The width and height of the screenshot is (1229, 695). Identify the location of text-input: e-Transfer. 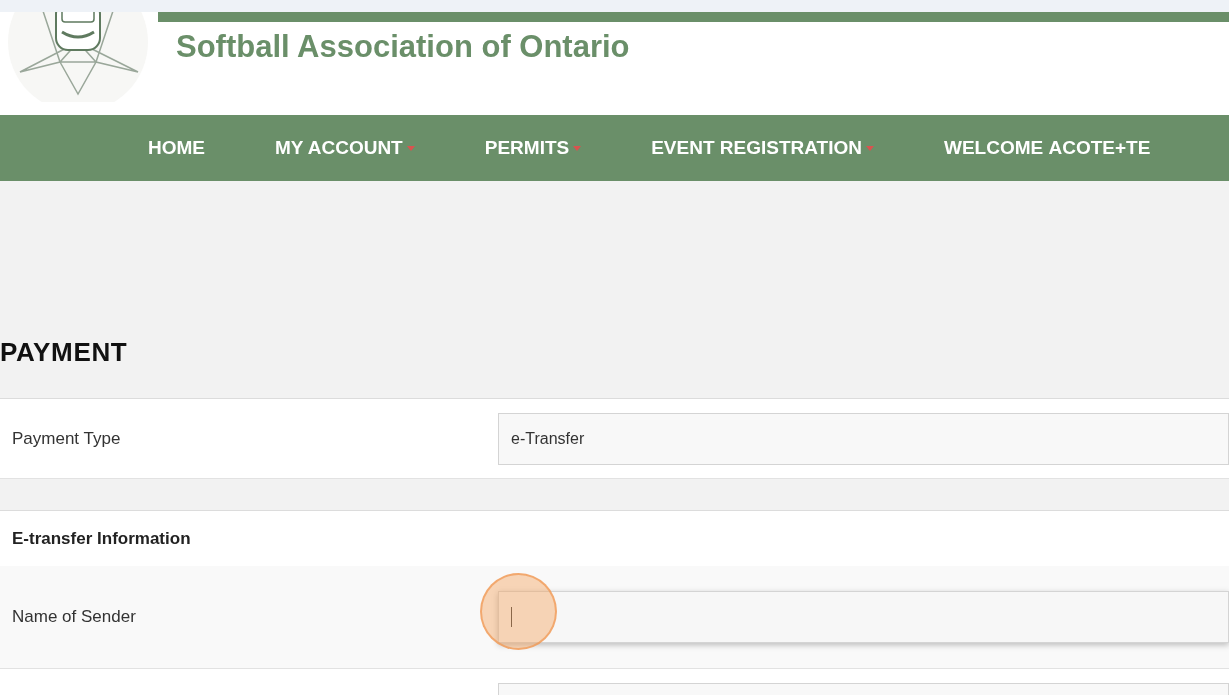
(863, 438).